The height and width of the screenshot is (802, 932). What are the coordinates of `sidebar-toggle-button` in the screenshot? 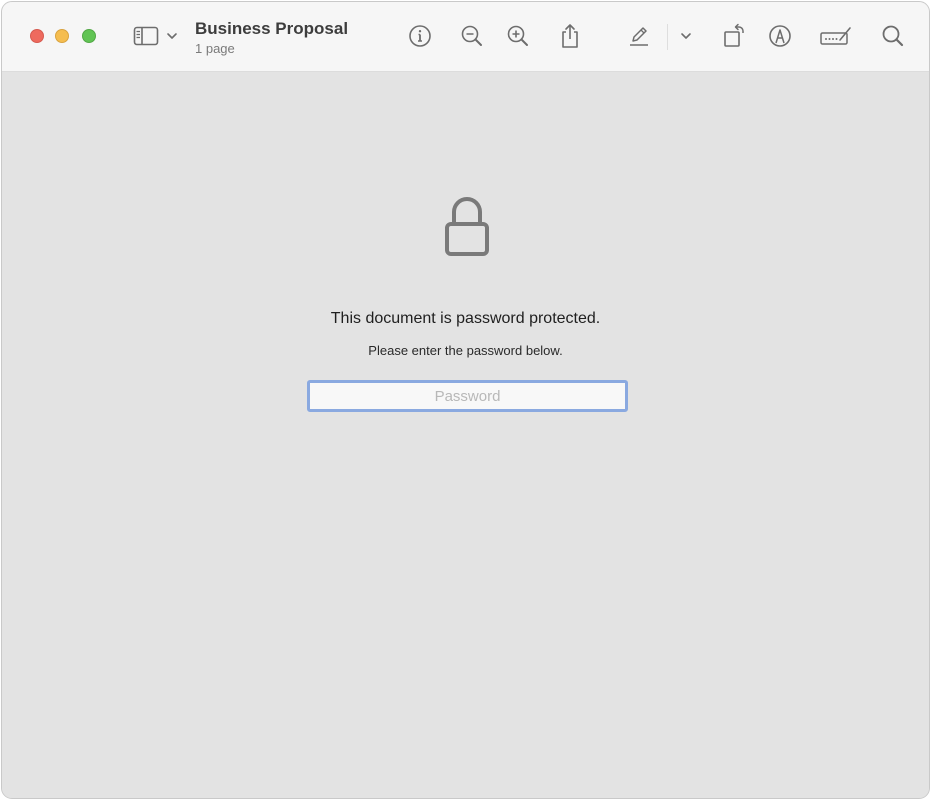 It's located at (146, 36).